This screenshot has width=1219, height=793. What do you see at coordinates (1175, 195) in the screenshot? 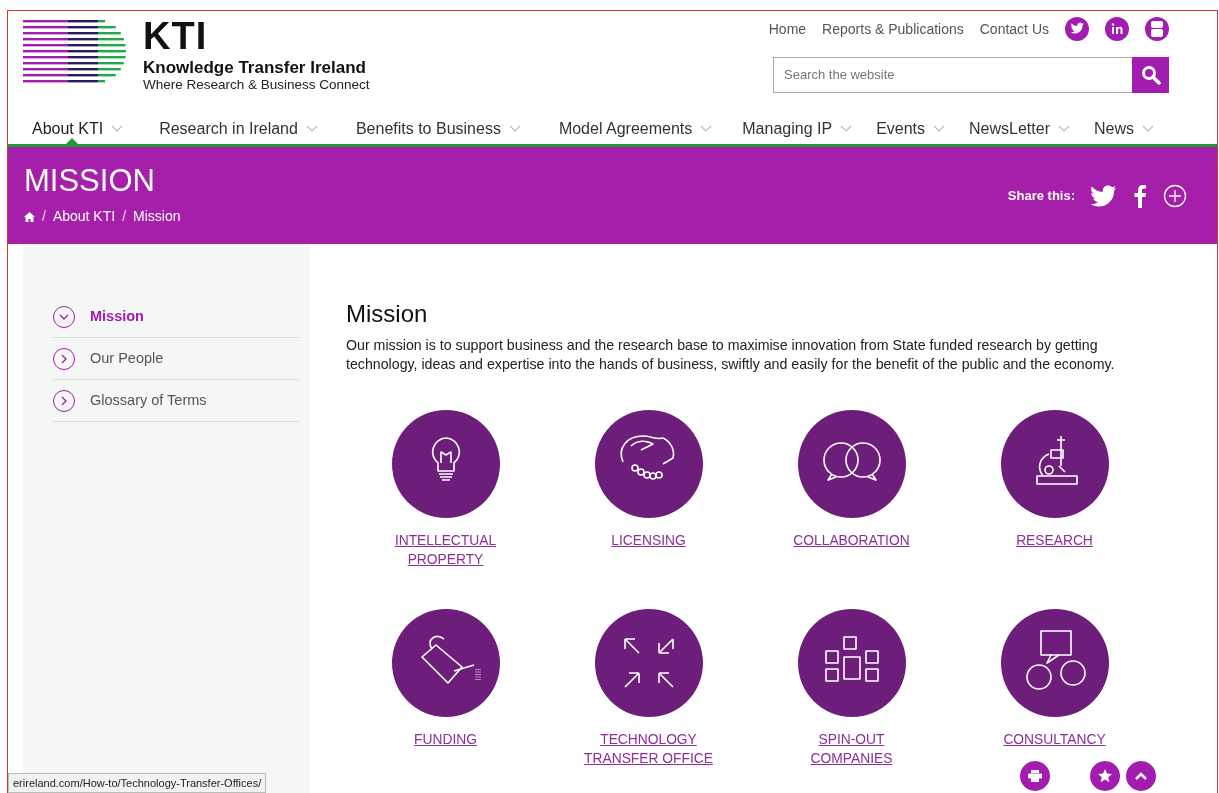
I see `plus-icon` at bounding box center [1175, 195].